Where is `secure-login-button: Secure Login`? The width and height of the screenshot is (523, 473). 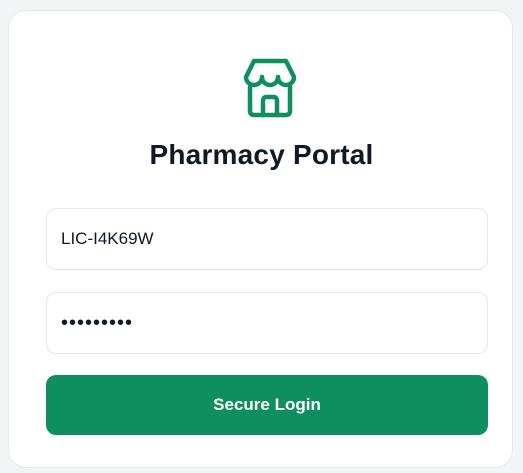
secure-login-button: Secure Login is located at coordinates (267, 405).